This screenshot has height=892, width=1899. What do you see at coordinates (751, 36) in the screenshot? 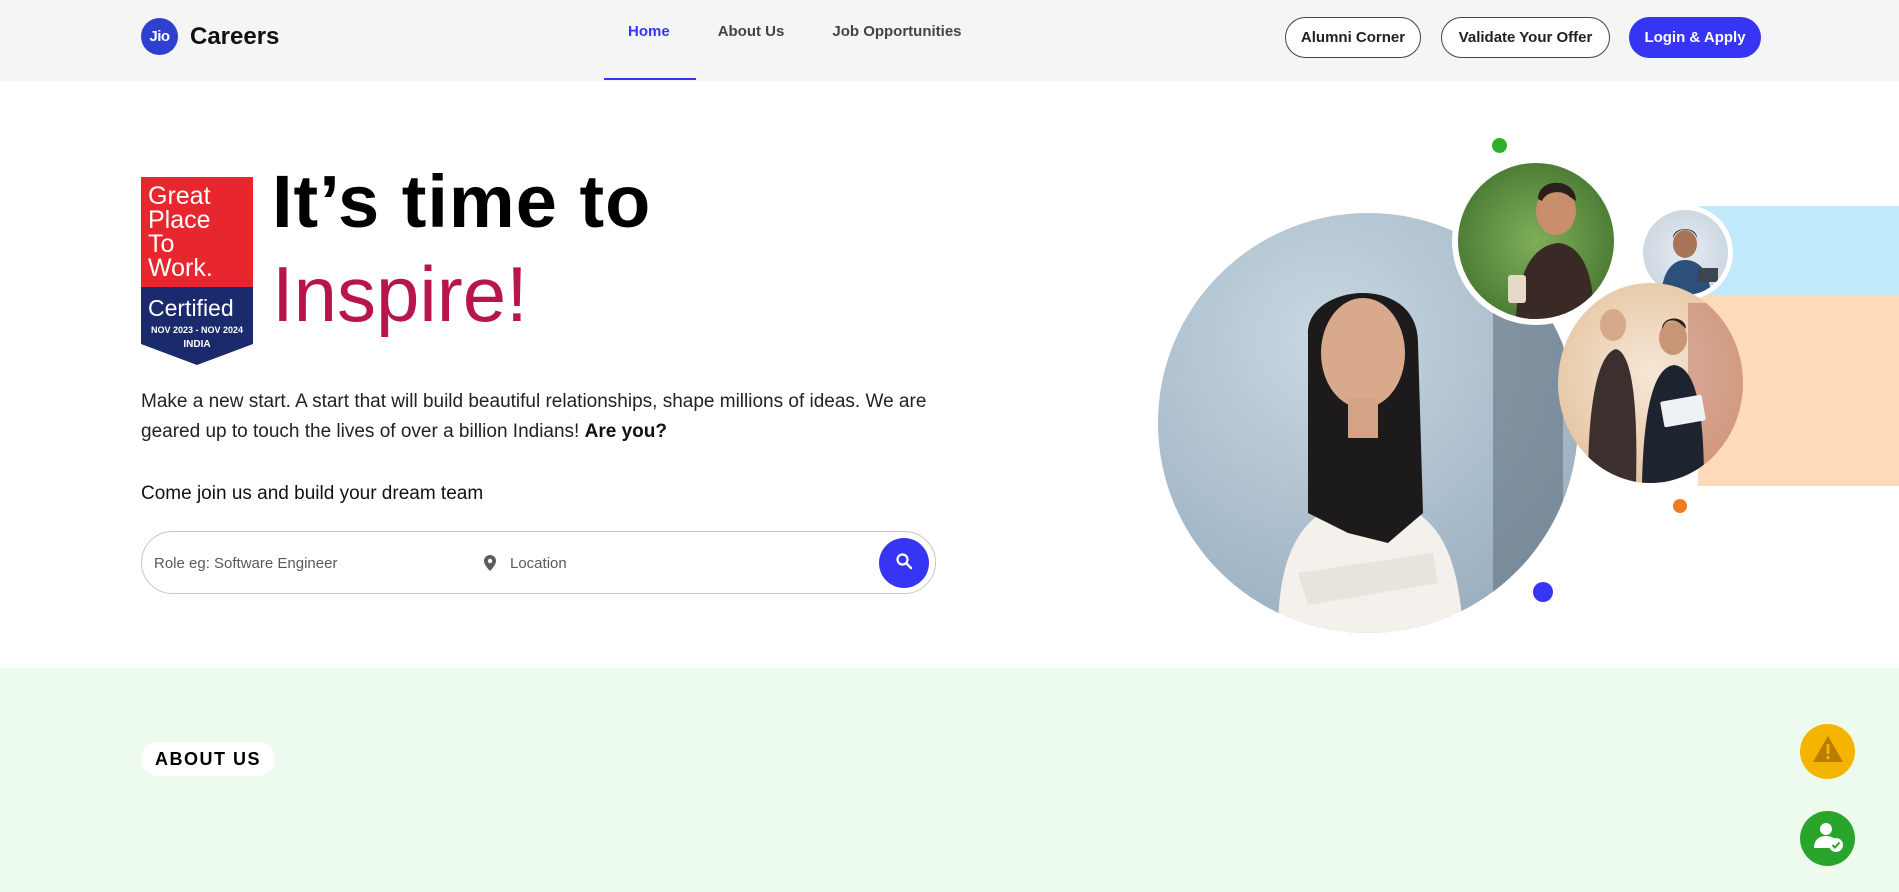
I see `nav-about-us: About Us` at bounding box center [751, 36].